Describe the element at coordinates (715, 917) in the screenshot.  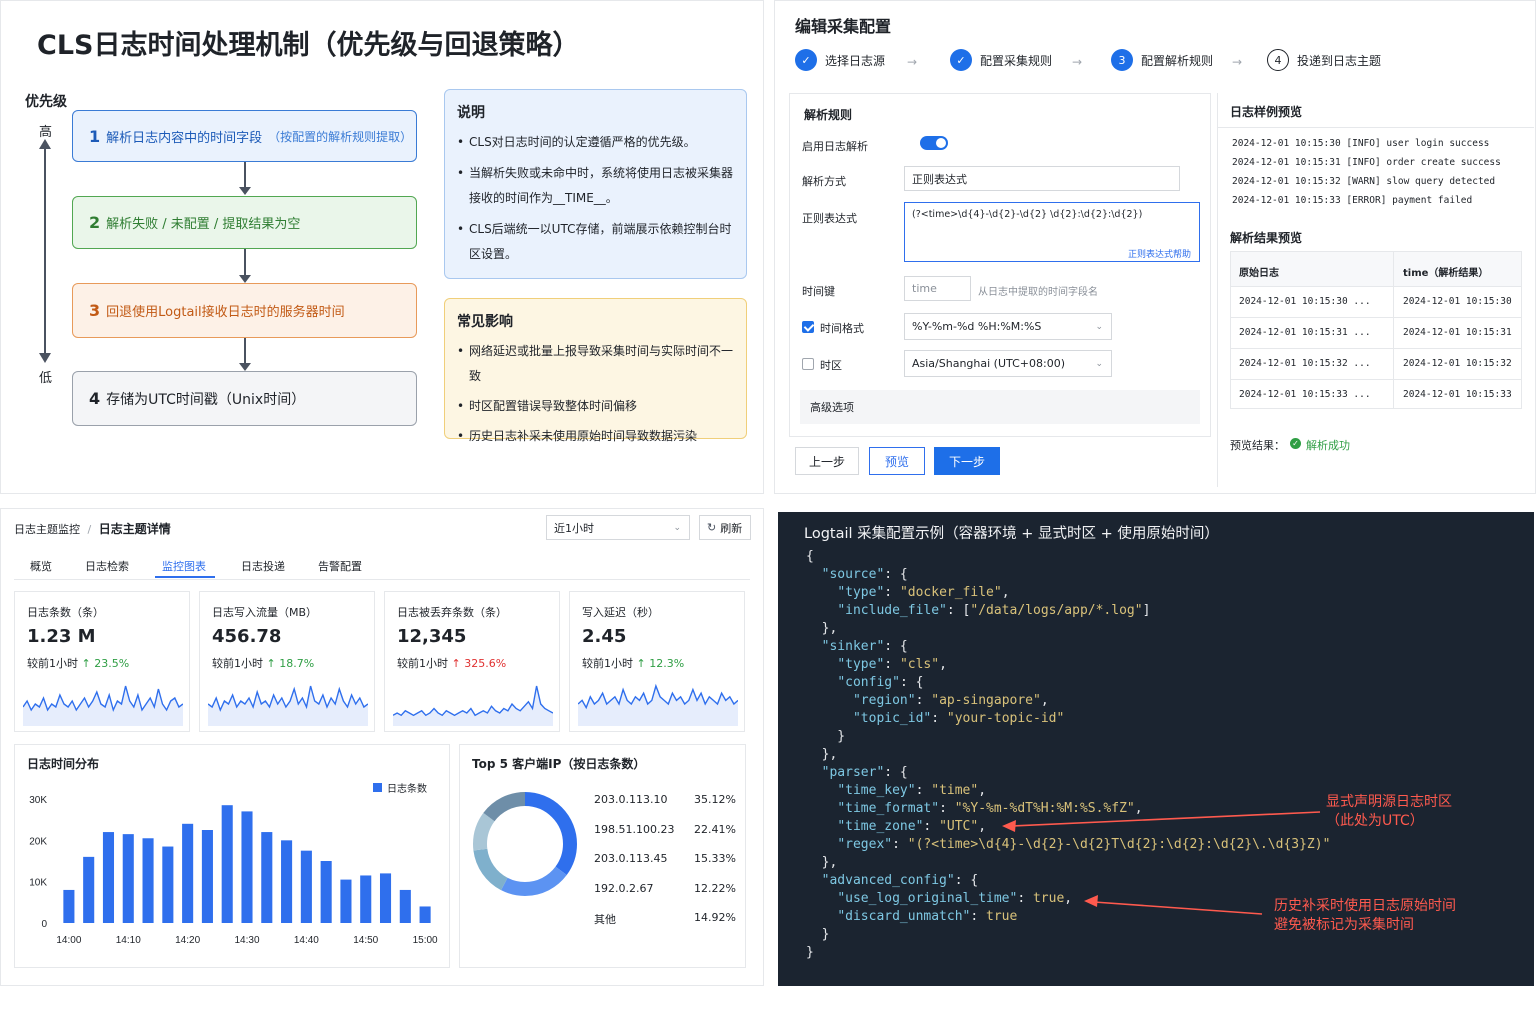
I see `ip-percent: 14.92%` at that location.